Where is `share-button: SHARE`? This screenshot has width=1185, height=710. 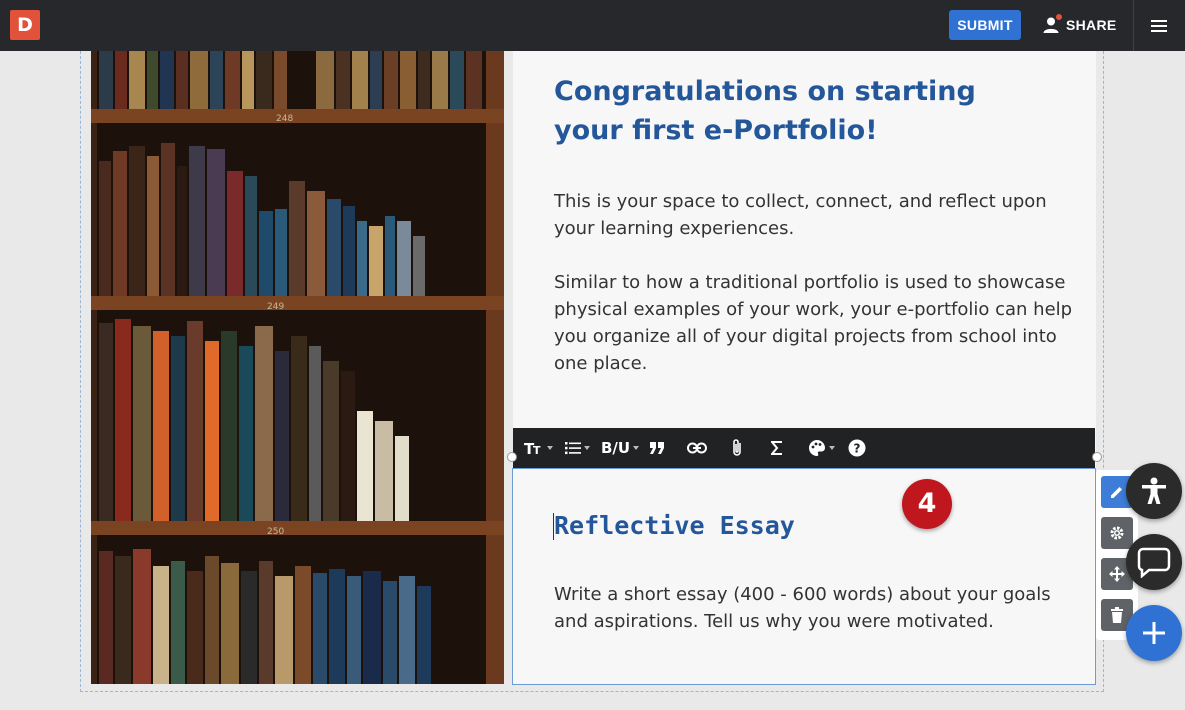 share-button: SHARE is located at coordinates (1079, 25).